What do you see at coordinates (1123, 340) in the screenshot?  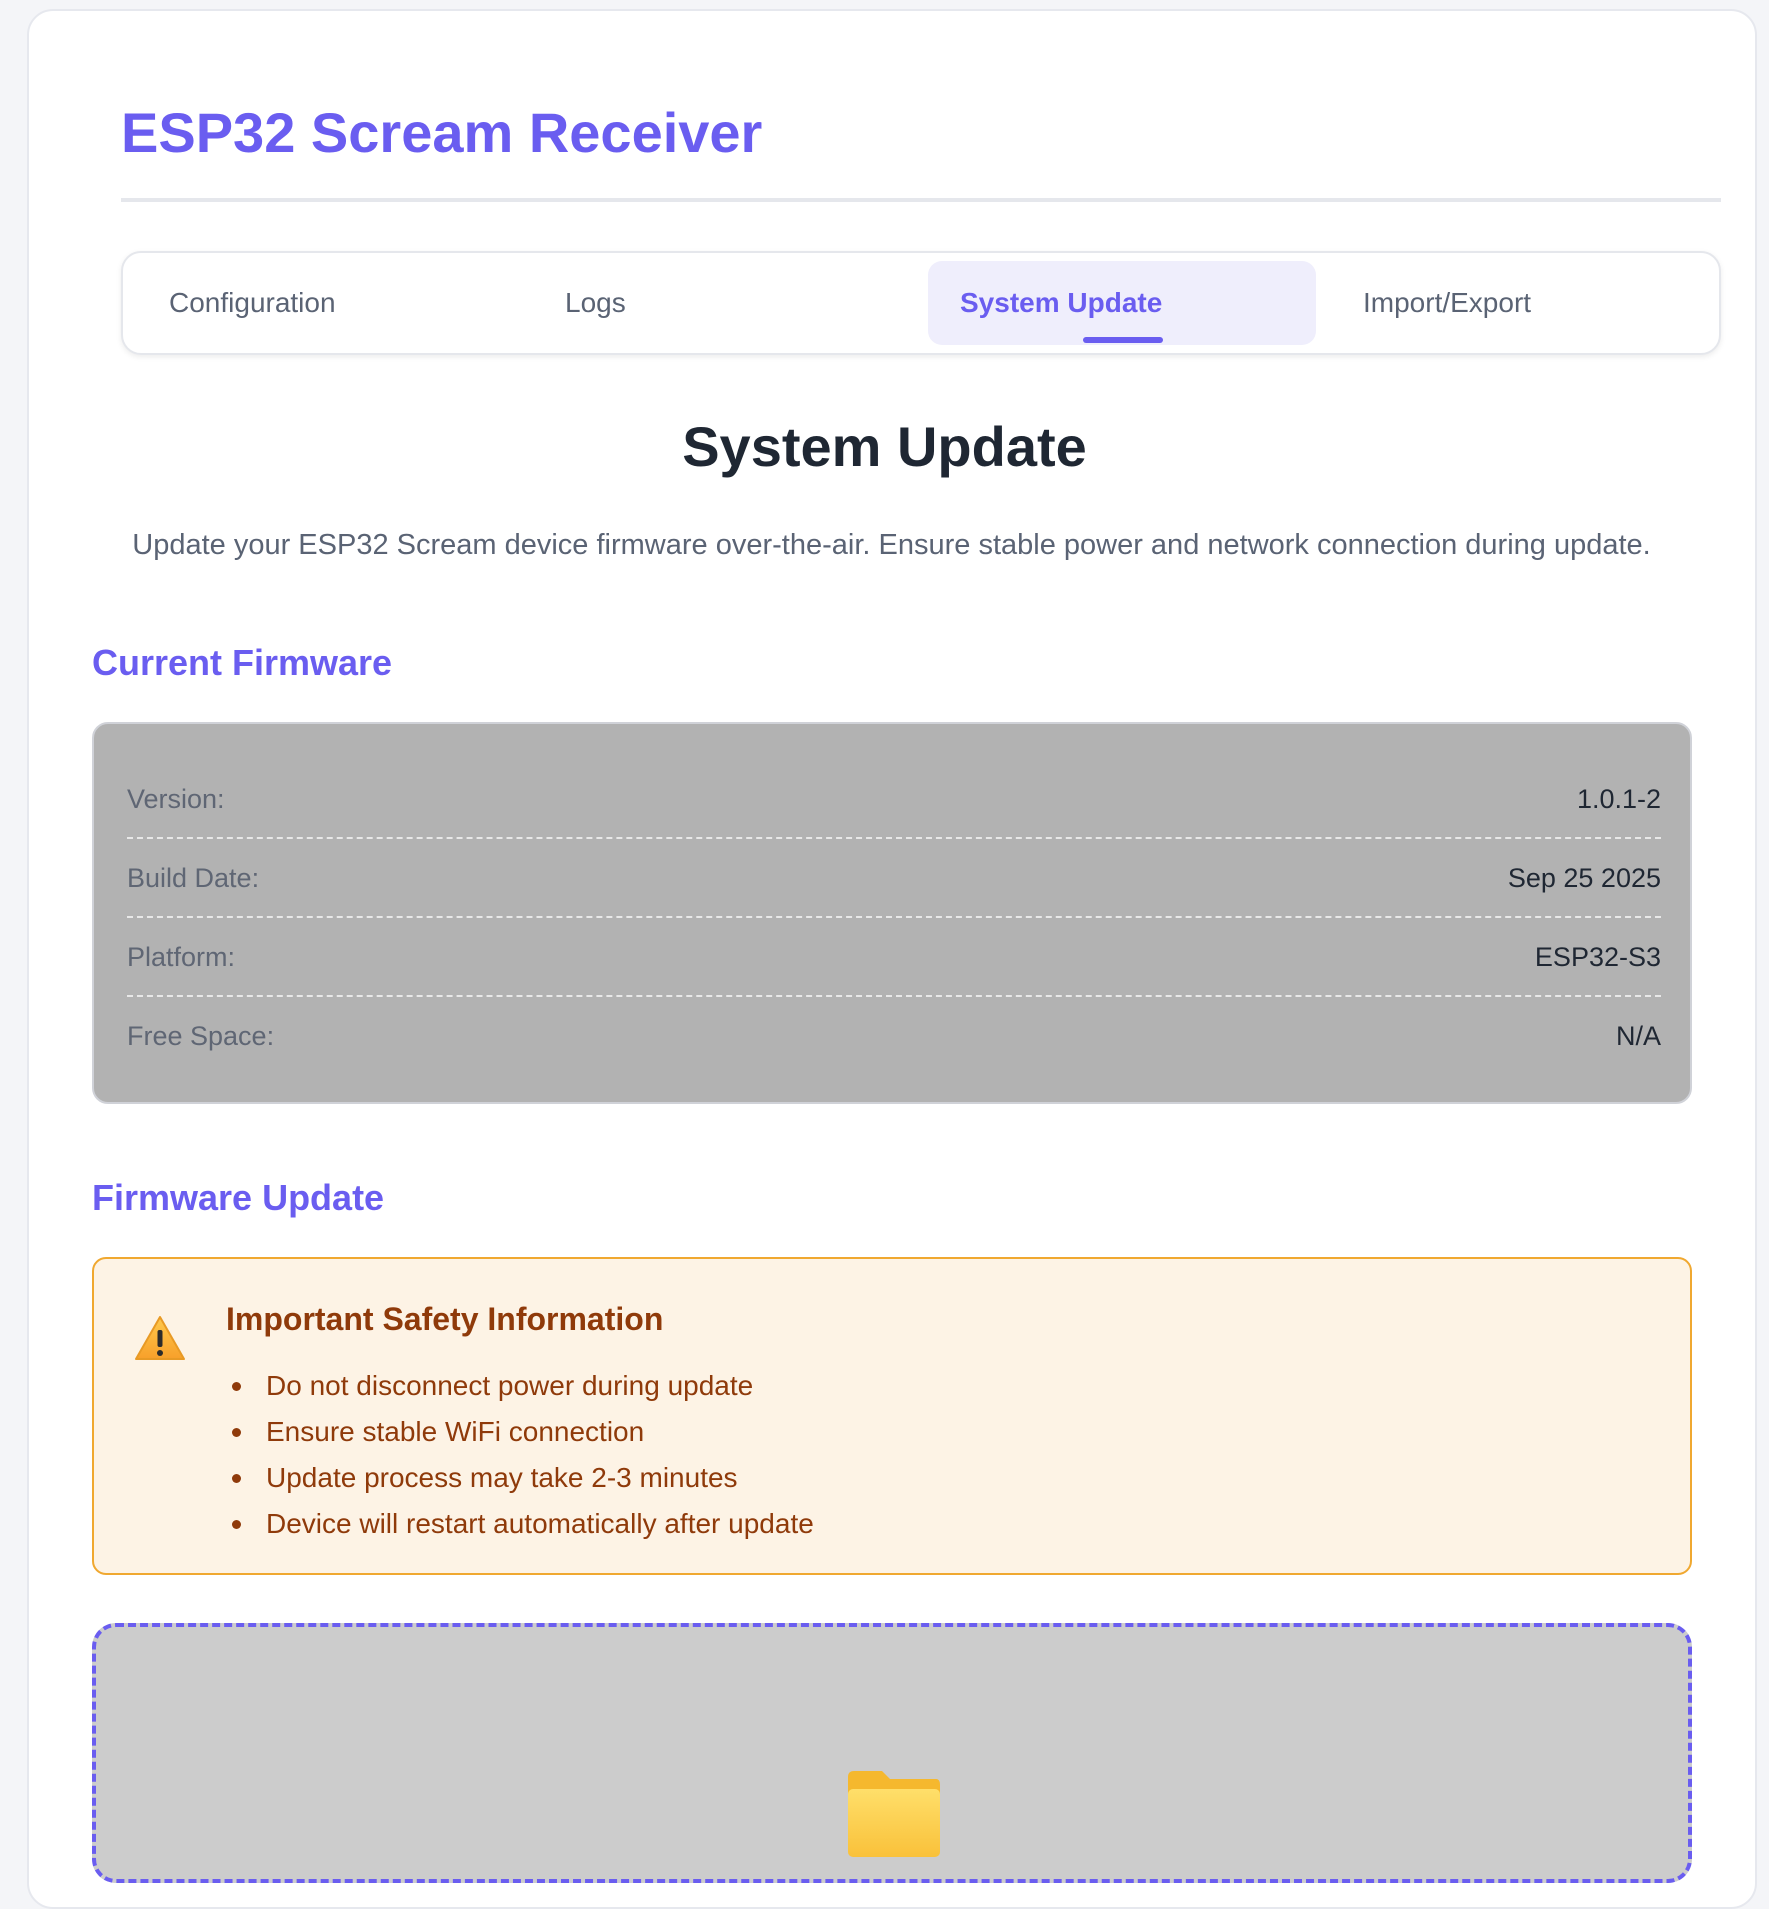 I see `active-tab-indicator` at bounding box center [1123, 340].